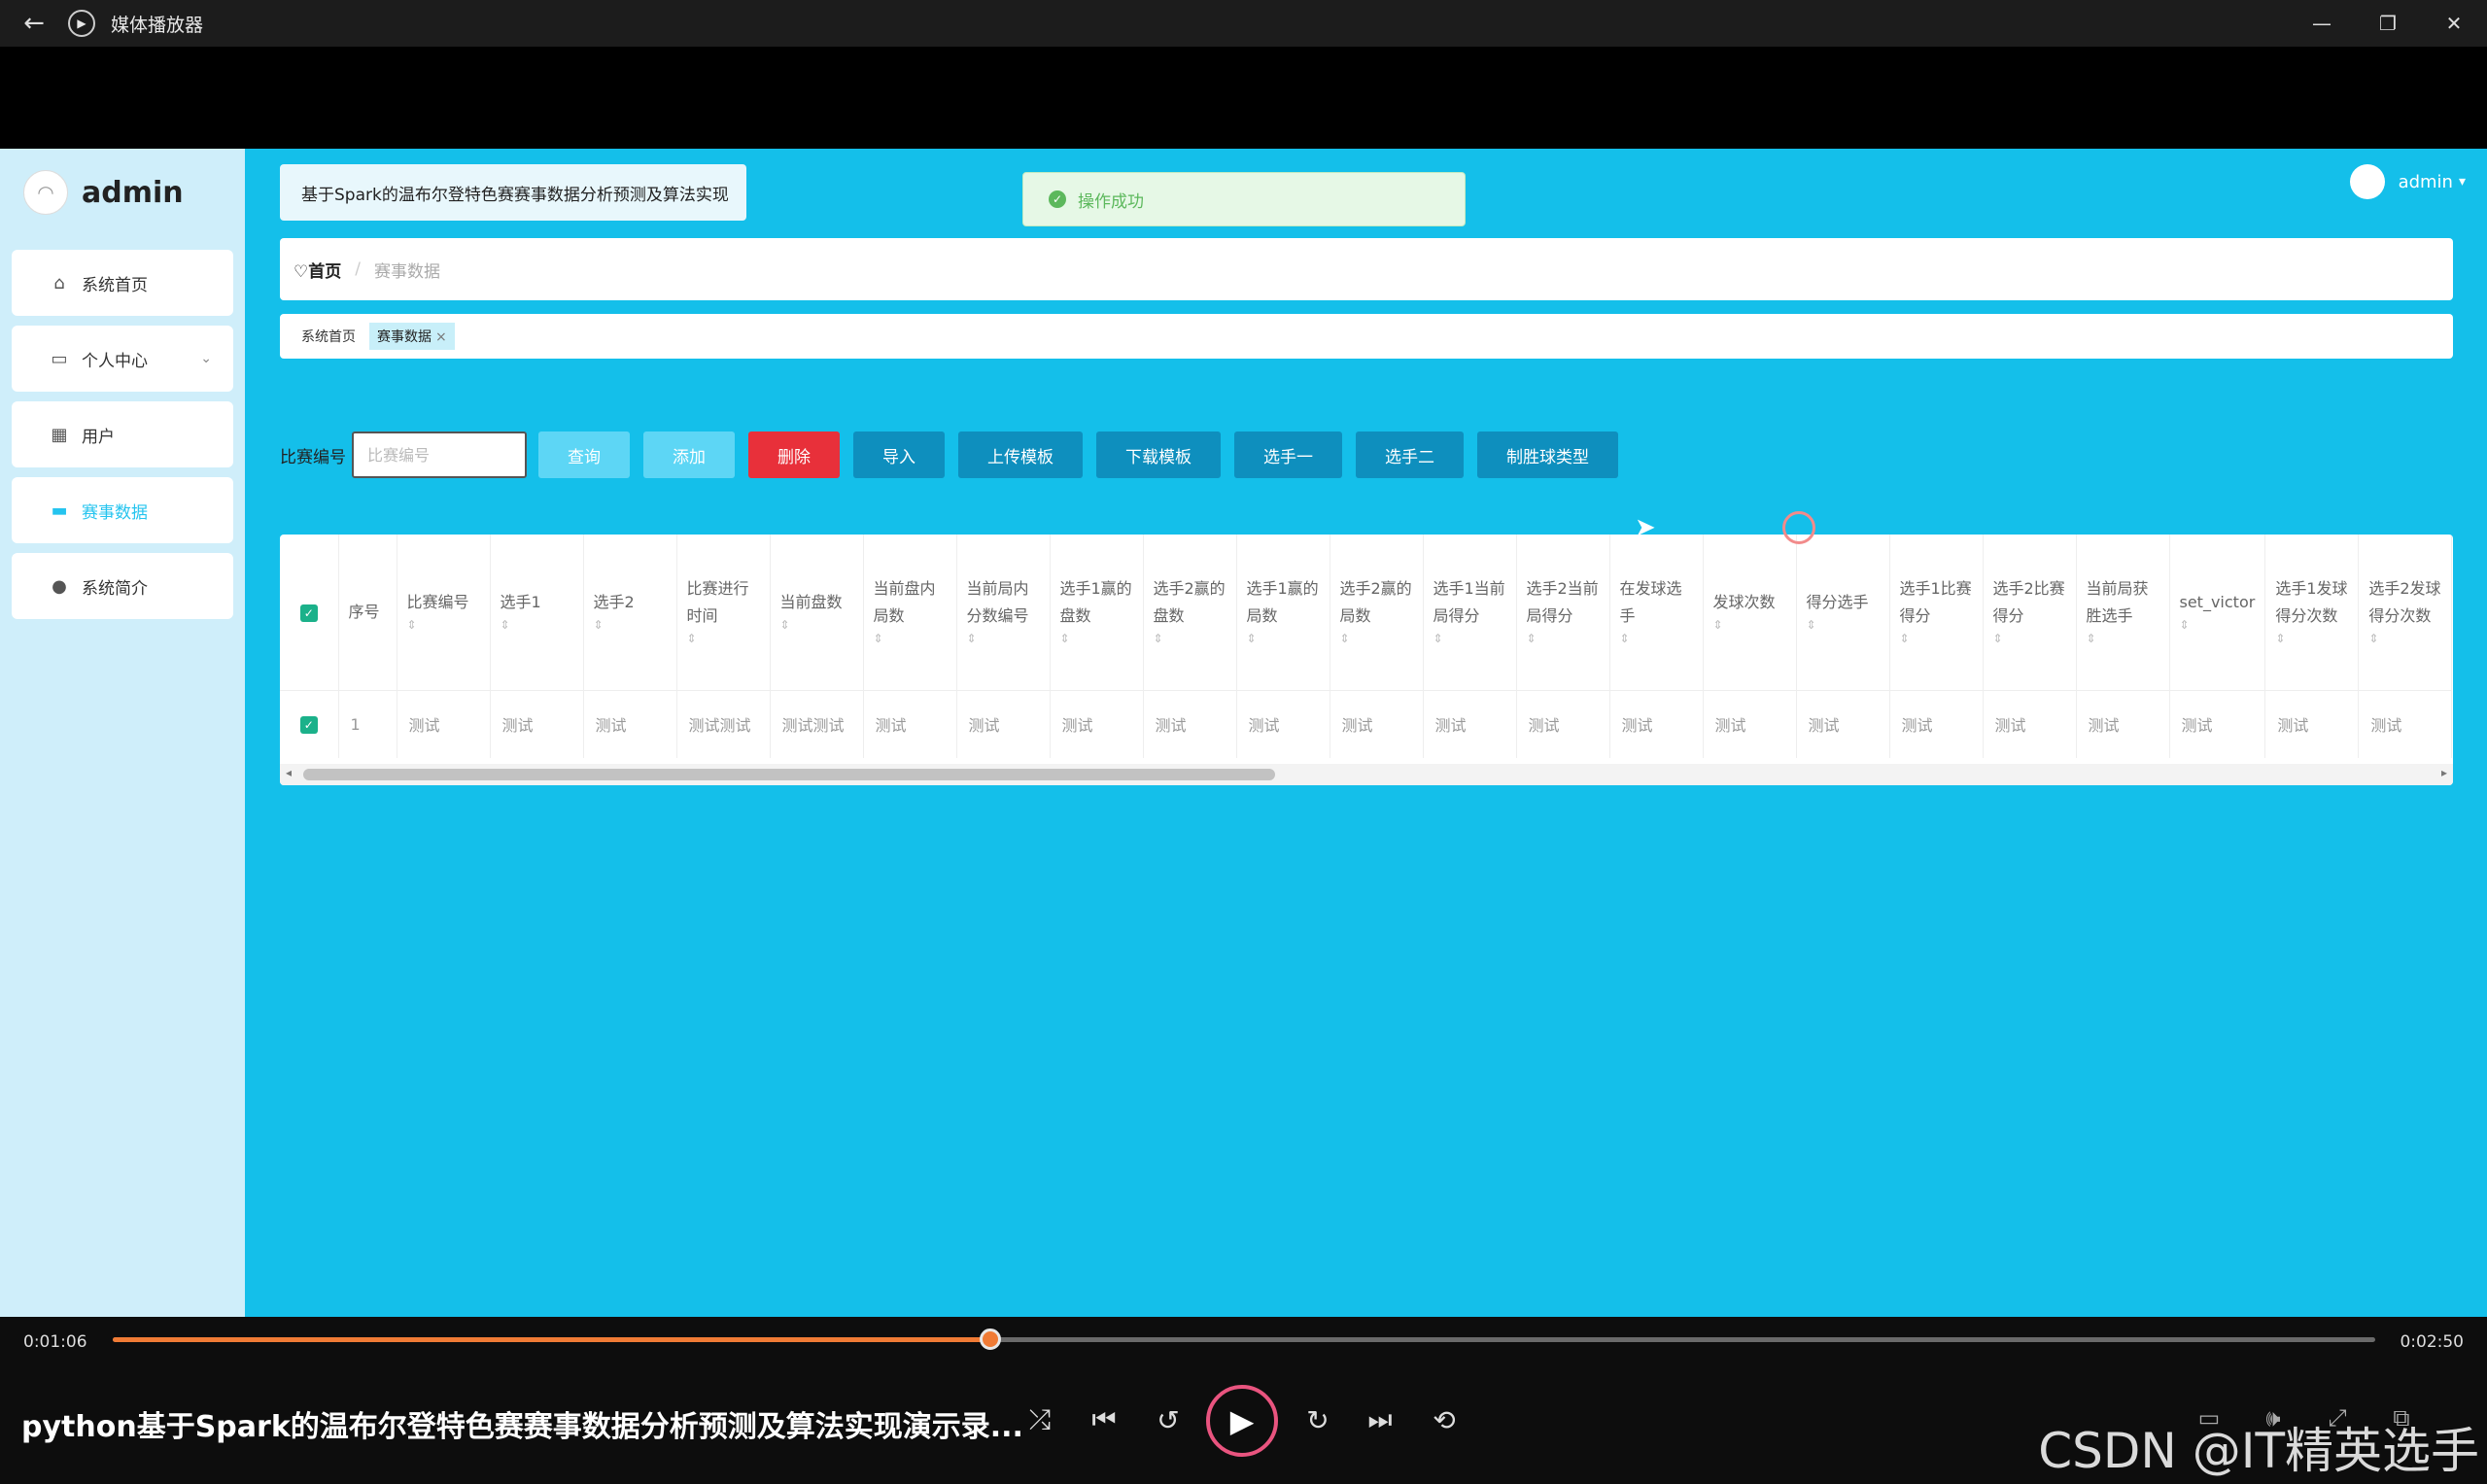  I want to click on column-header: 选手2赢的盘数 ⇕, so click(1190, 613).